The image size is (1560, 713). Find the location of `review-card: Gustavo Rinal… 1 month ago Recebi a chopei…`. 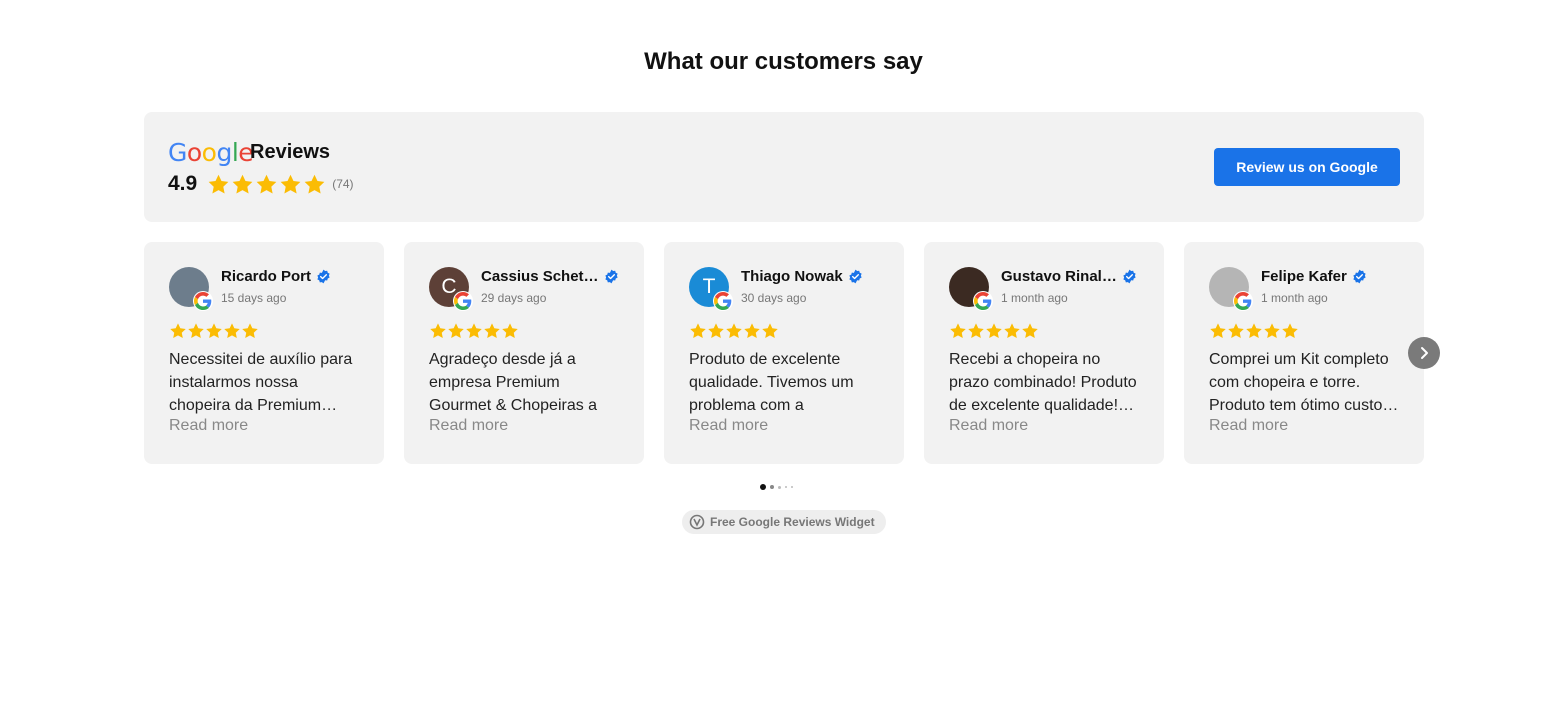

review-card: Gustavo Rinal… 1 month ago Recebi a chopei… is located at coordinates (1044, 353).